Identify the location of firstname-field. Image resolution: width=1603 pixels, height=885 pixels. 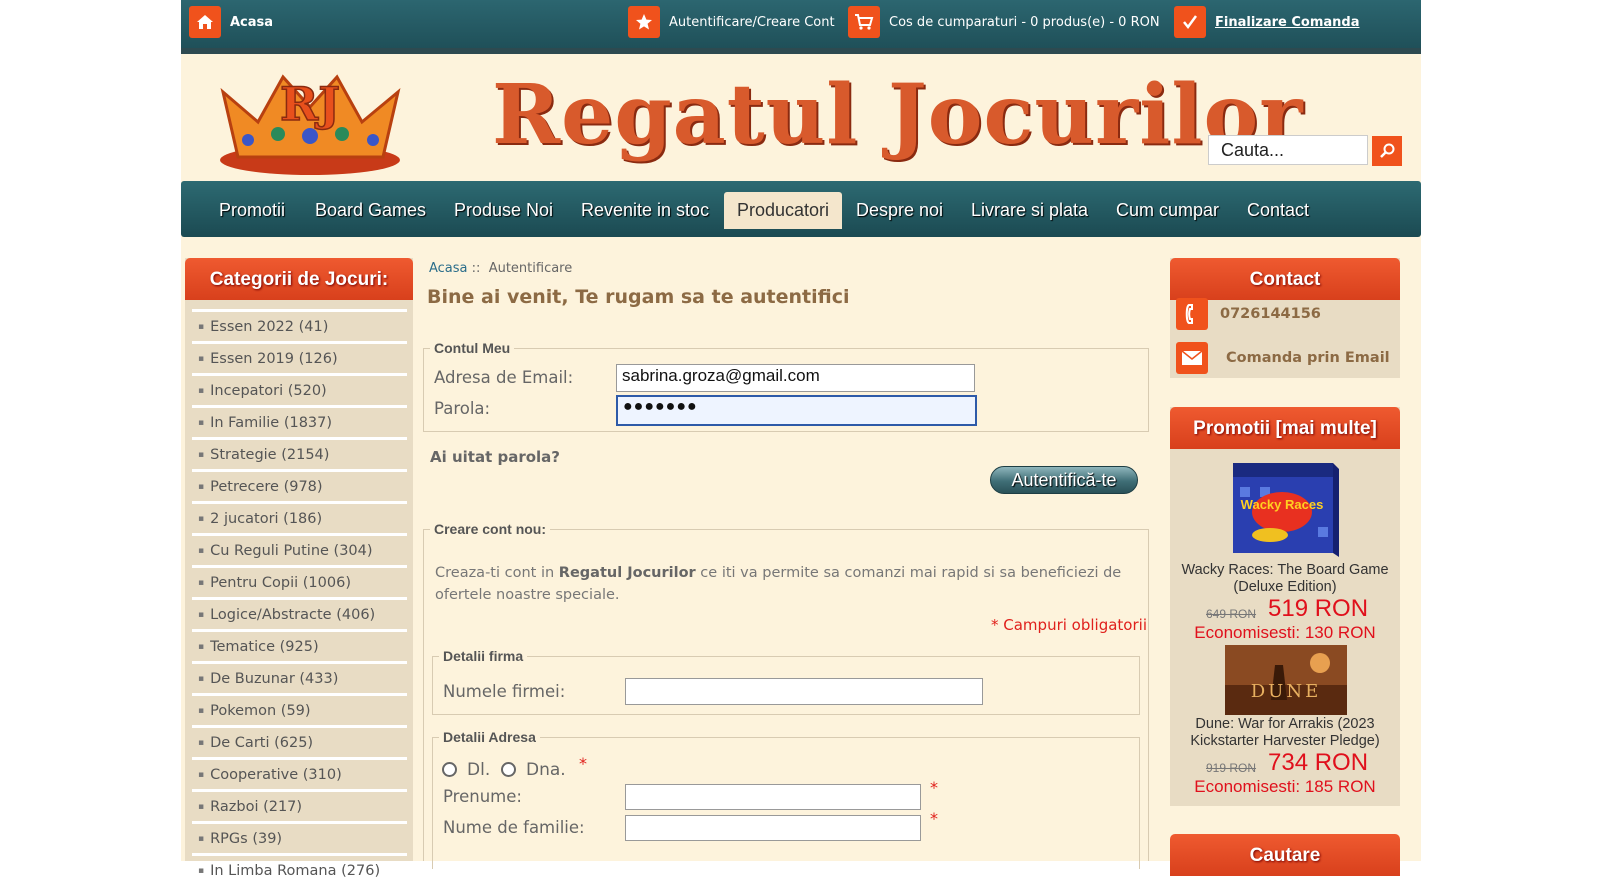
(773, 797).